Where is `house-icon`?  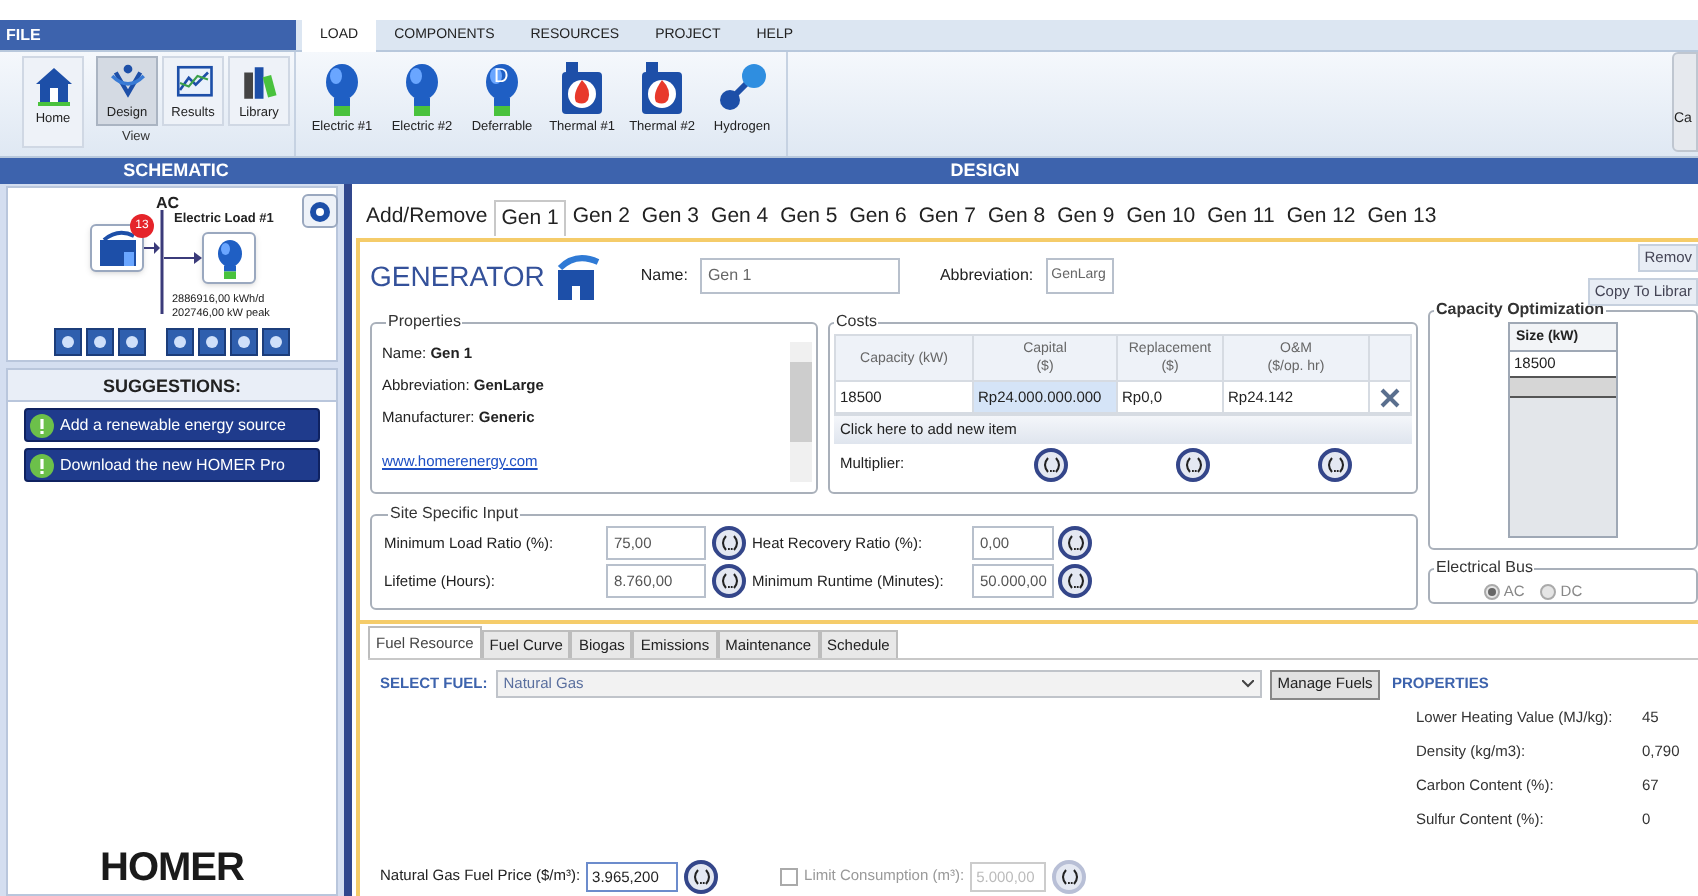
house-icon is located at coordinates (53, 84).